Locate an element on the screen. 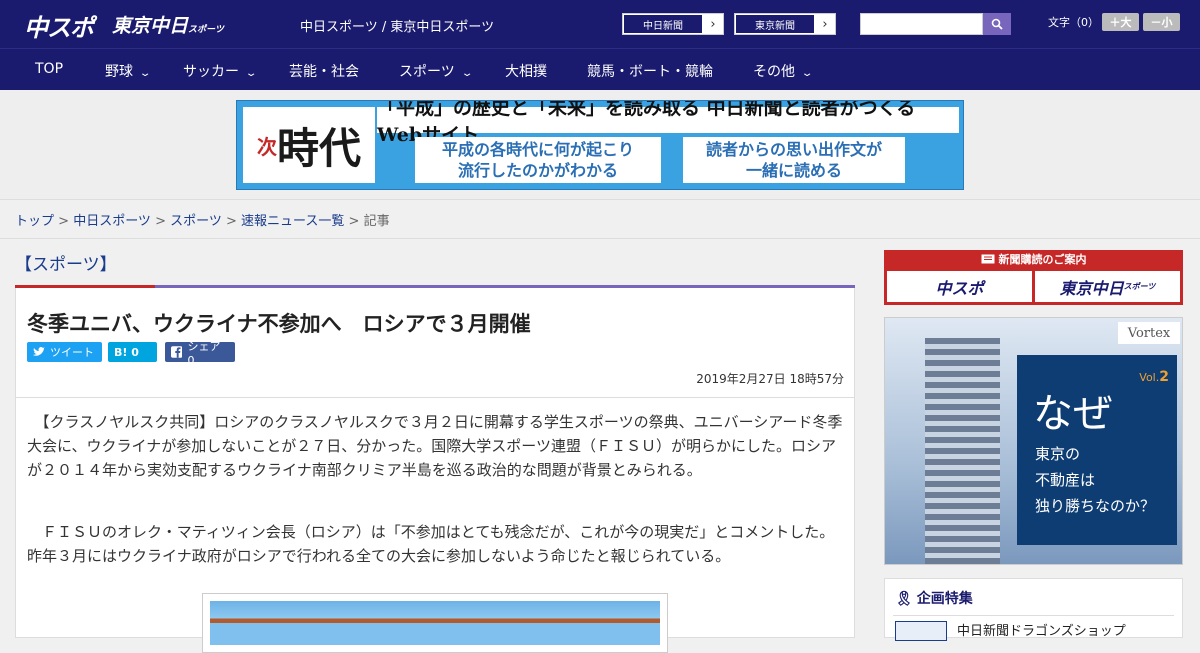 The height and width of the screenshot is (653, 1200). site-name: 中日スポーツ / 東京中日スポーツ is located at coordinates (397, 27).